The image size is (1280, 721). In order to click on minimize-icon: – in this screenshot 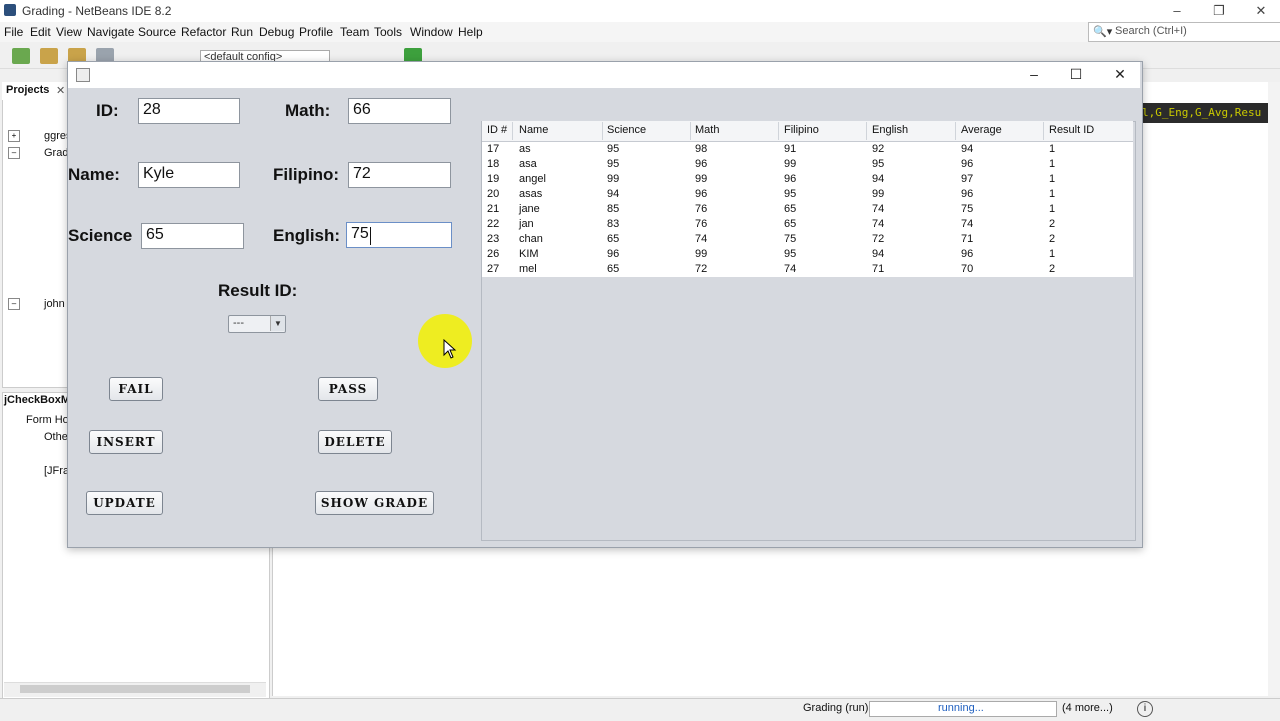, I will do `click(1177, 11)`.